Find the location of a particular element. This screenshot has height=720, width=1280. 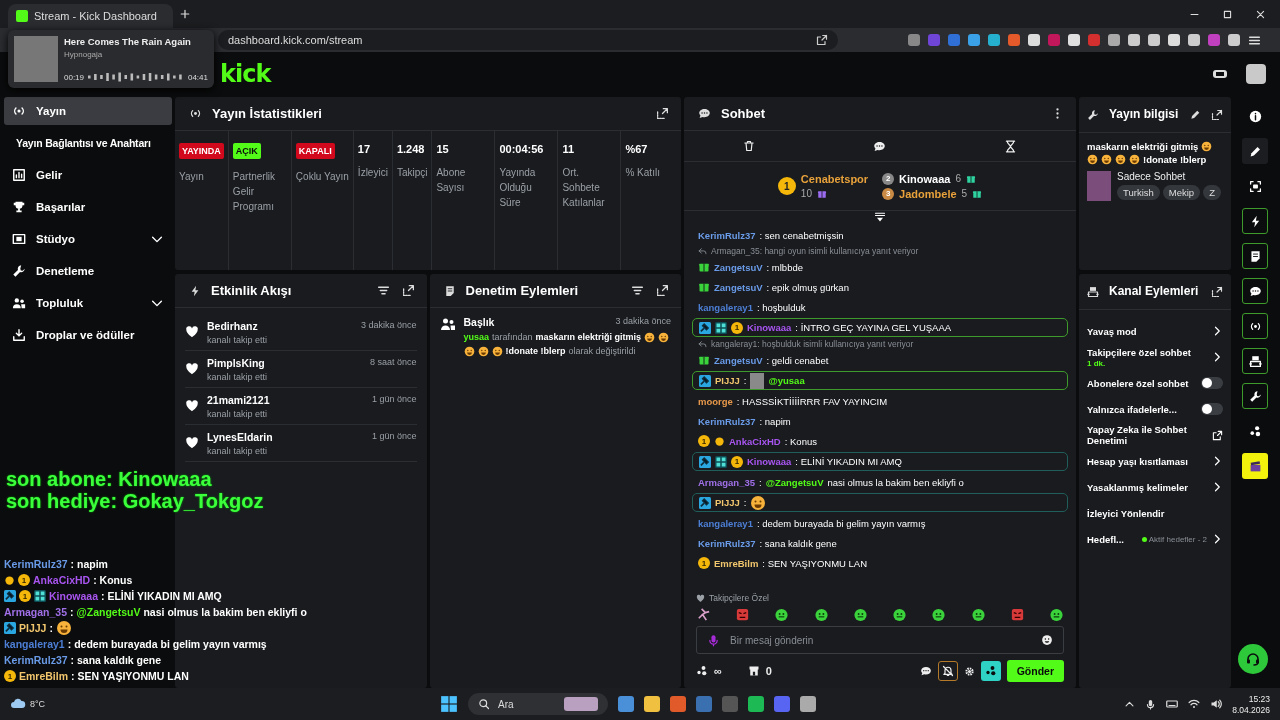

tag-chip: Z is located at coordinates (1212, 192).